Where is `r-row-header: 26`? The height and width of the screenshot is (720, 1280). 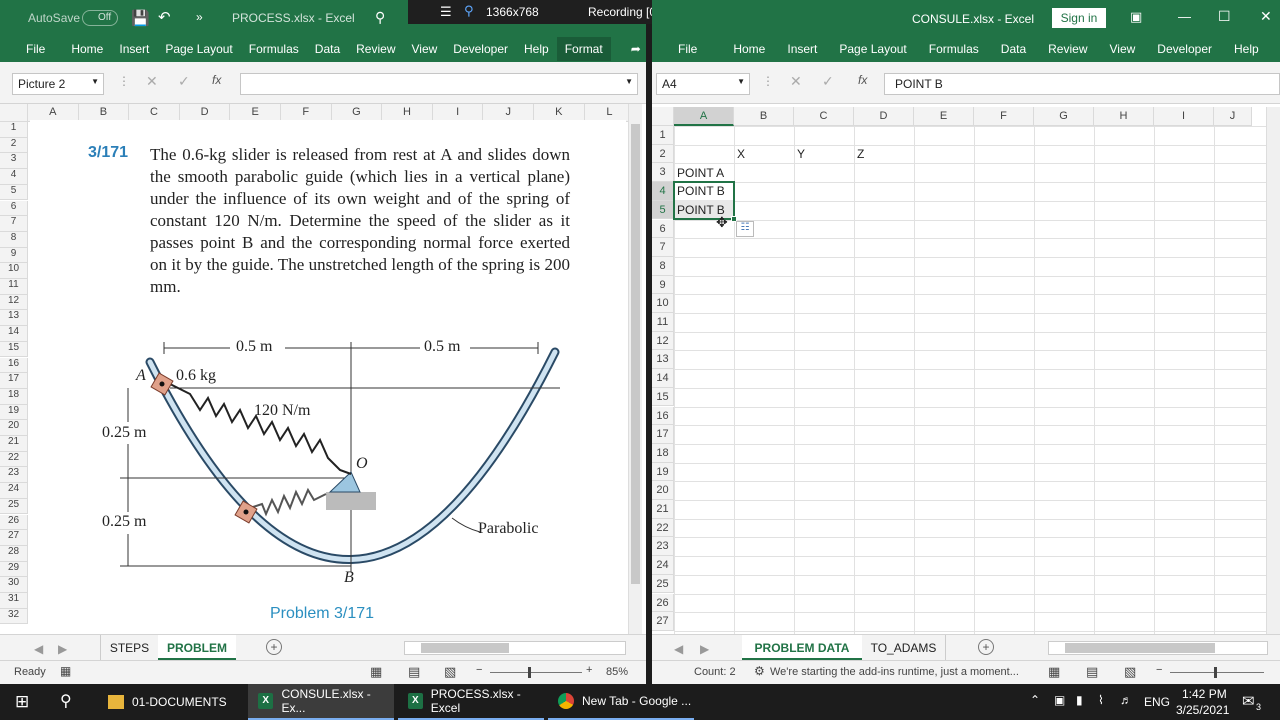 r-row-header: 26 is located at coordinates (663, 603).